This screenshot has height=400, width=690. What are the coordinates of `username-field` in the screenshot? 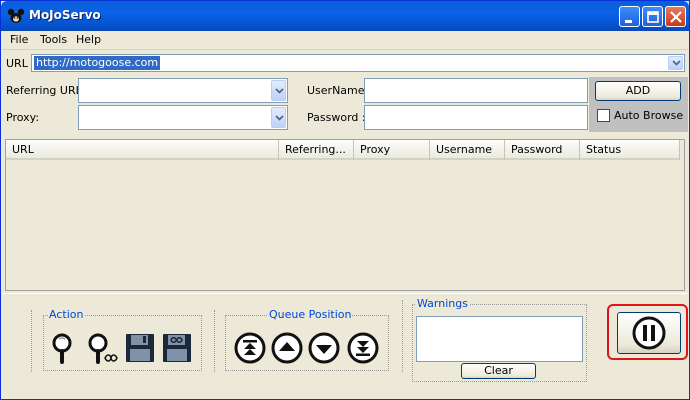 It's located at (476, 90).